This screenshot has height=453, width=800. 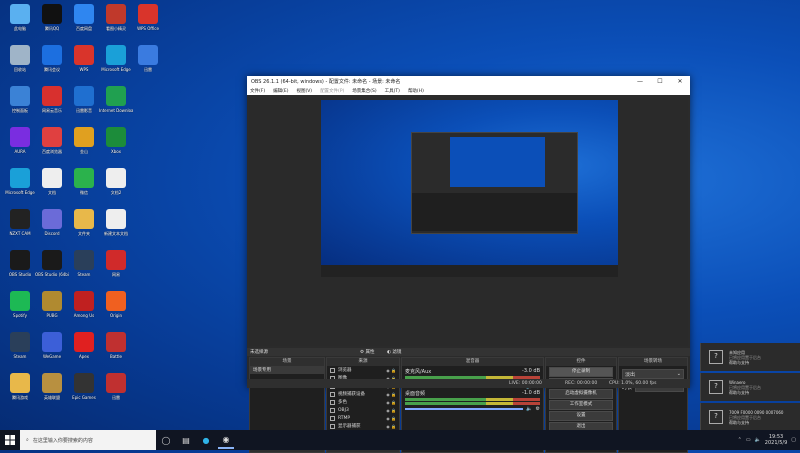 What do you see at coordinates (52, 28) in the screenshot?
I see `desktop-icon-label: 腾讯QQ` at bounding box center [52, 28].